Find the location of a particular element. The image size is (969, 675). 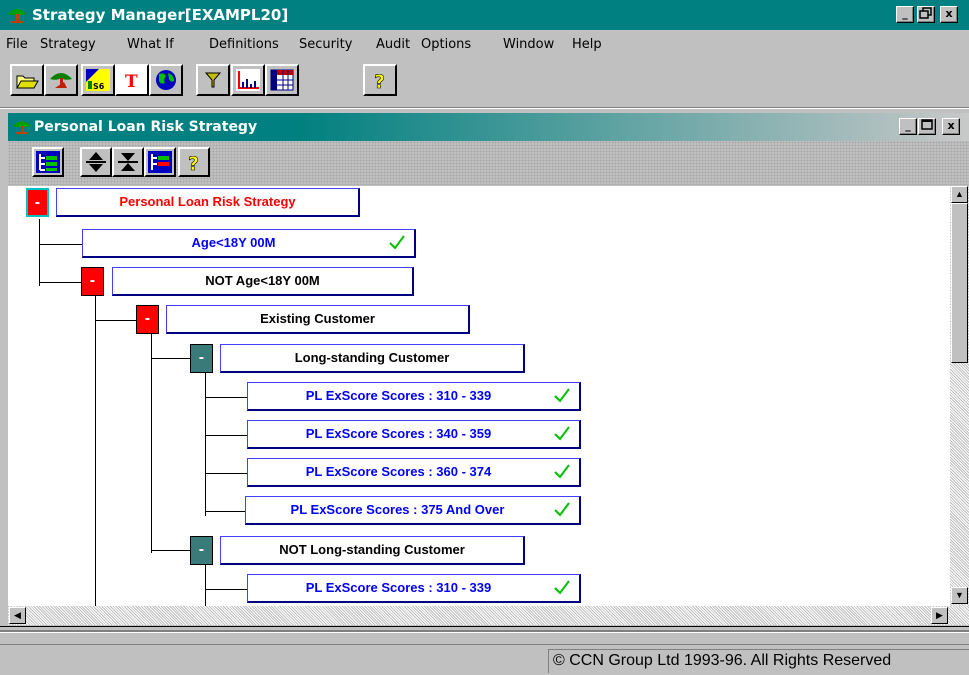

open-folder-icon is located at coordinates (27, 82).